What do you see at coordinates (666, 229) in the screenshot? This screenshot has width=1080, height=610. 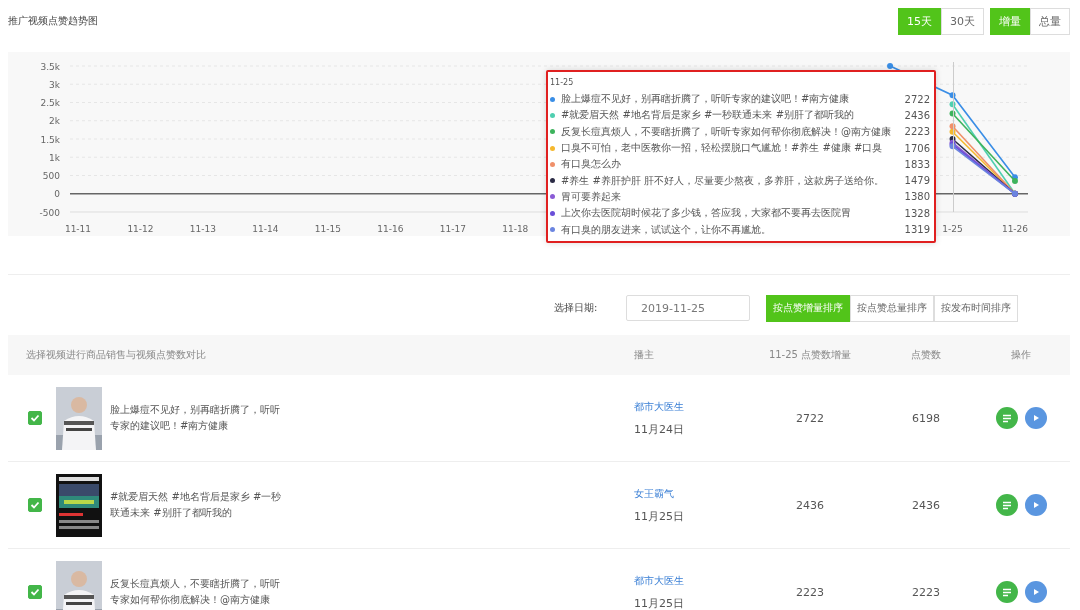 I see `series-name: 有口臭的朋友进来，试试这个，让你不再尴尬。` at bounding box center [666, 229].